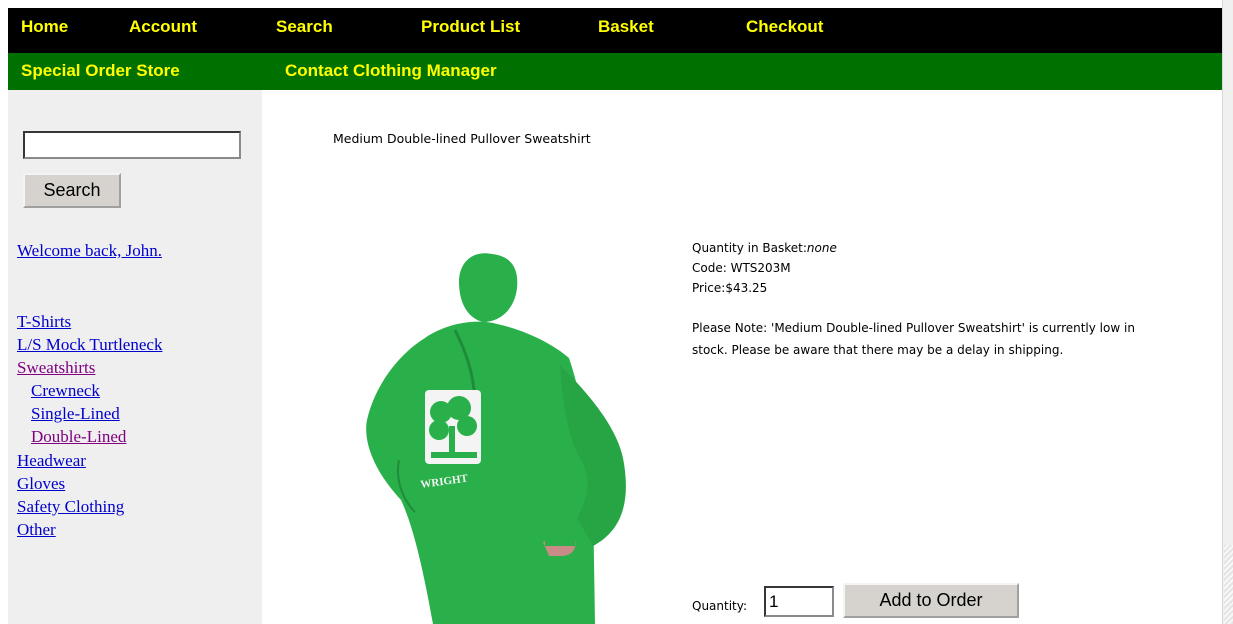 Image resolution: width=1233 pixels, height=624 pixels. What do you see at coordinates (89, 251) in the screenshot?
I see `welcome-link: Welcome back, John.` at bounding box center [89, 251].